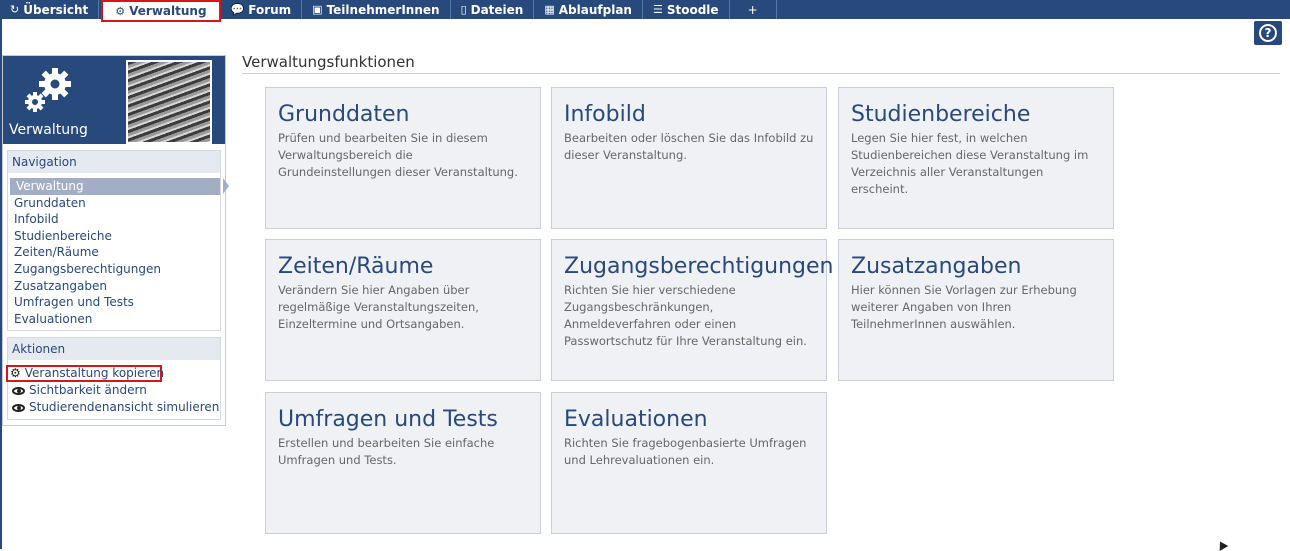 The width and height of the screenshot is (1290, 551). What do you see at coordinates (120, 11) in the screenshot?
I see `gears-icon: ⚙` at bounding box center [120, 11].